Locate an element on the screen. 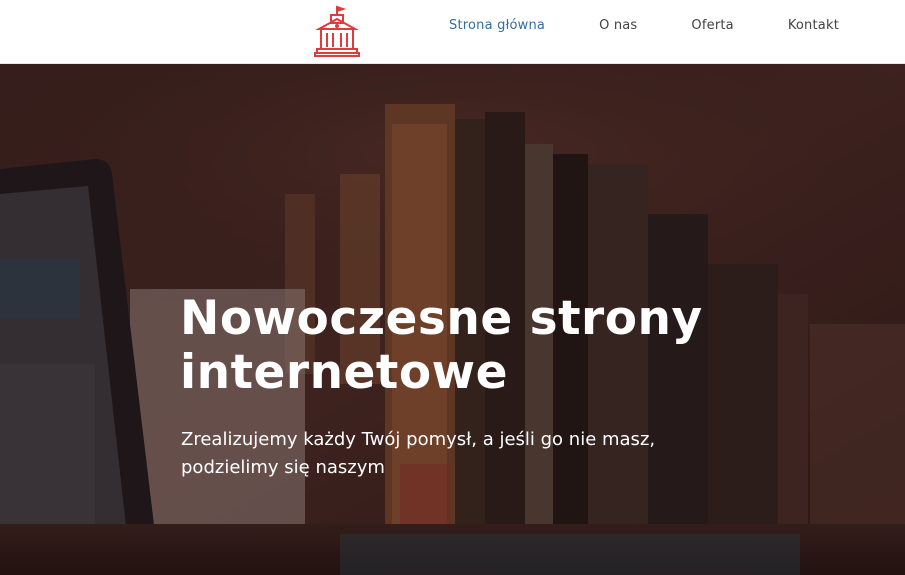 The image size is (905, 575). bank-building-icon is located at coordinates (337, 31).